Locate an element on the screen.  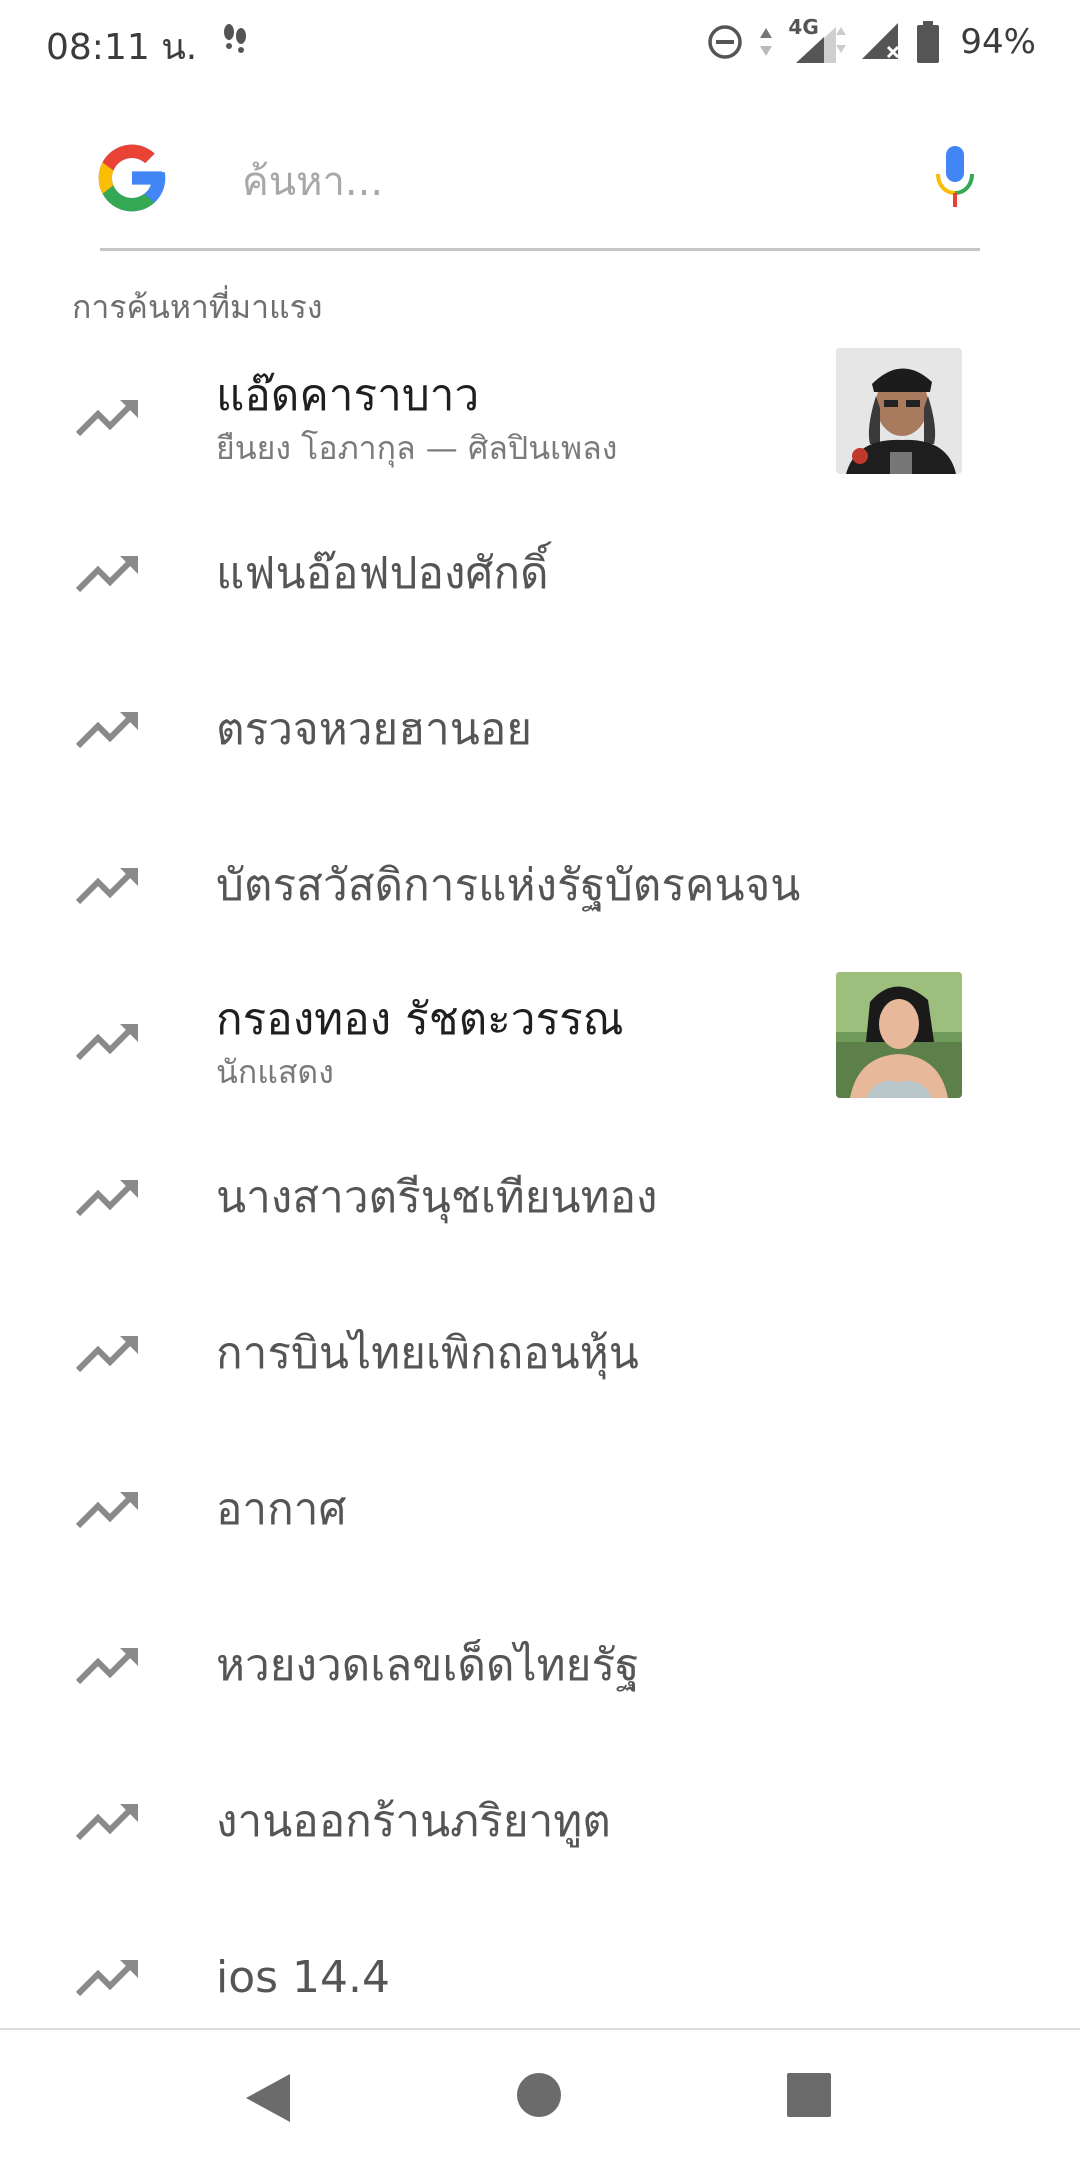
list-item: แอ๊ดคาราบาว ยืนยง โอภากุล — ศิลปินเพลง is located at coordinates (540, 418).